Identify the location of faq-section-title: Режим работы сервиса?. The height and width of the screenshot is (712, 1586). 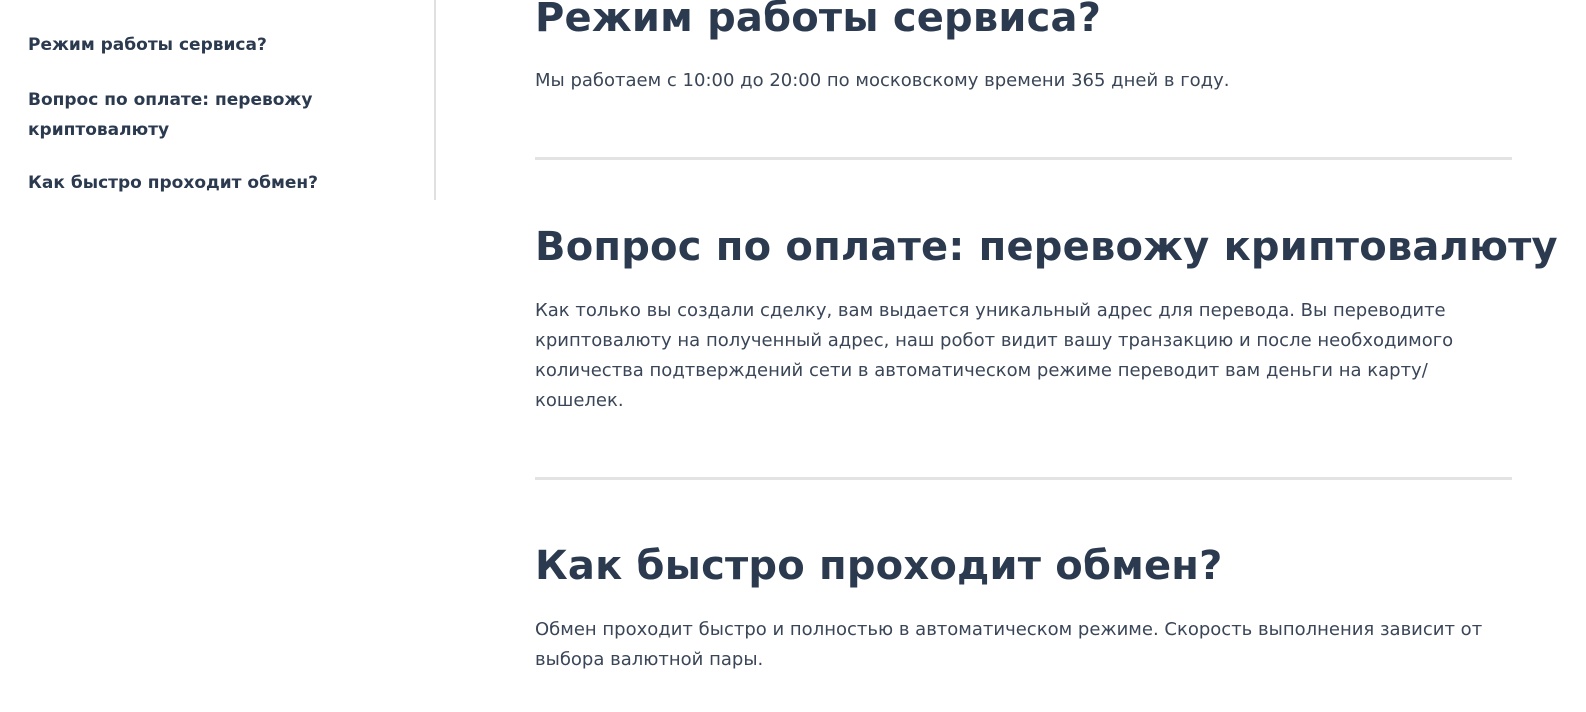
(818, 20).